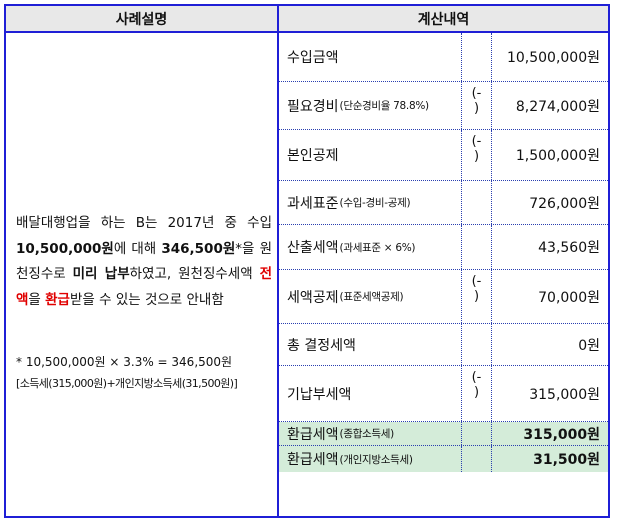 This screenshot has height=520, width=620. What do you see at coordinates (377, 247) in the screenshot?
I see `row-label-detail: (과세표준 × 6%)` at bounding box center [377, 247].